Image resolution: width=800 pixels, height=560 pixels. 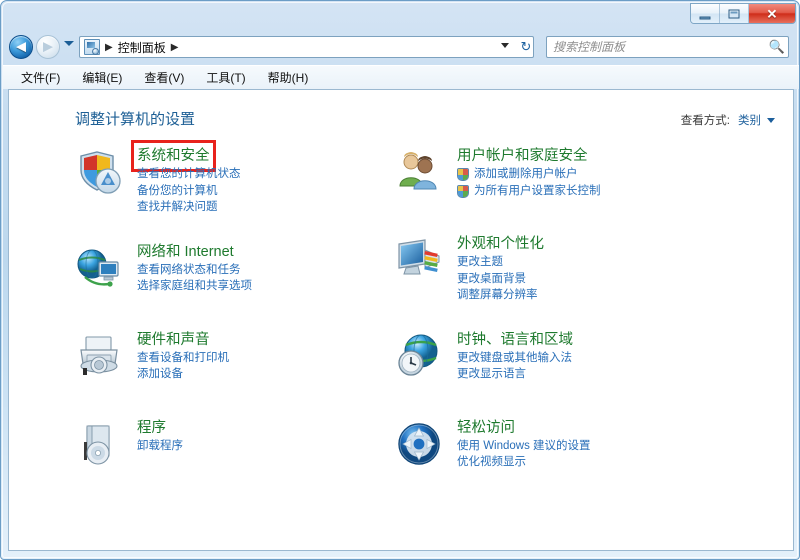 I want to click on window-controls: ✕, so click(x=743, y=13).